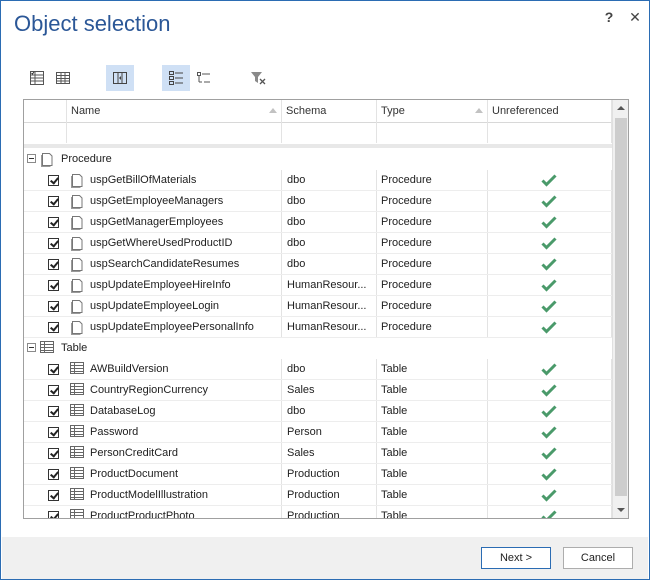  What do you see at coordinates (550, 132) in the screenshot?
I see `filter-cell-unreferenced` at bounding box center [550, 132].